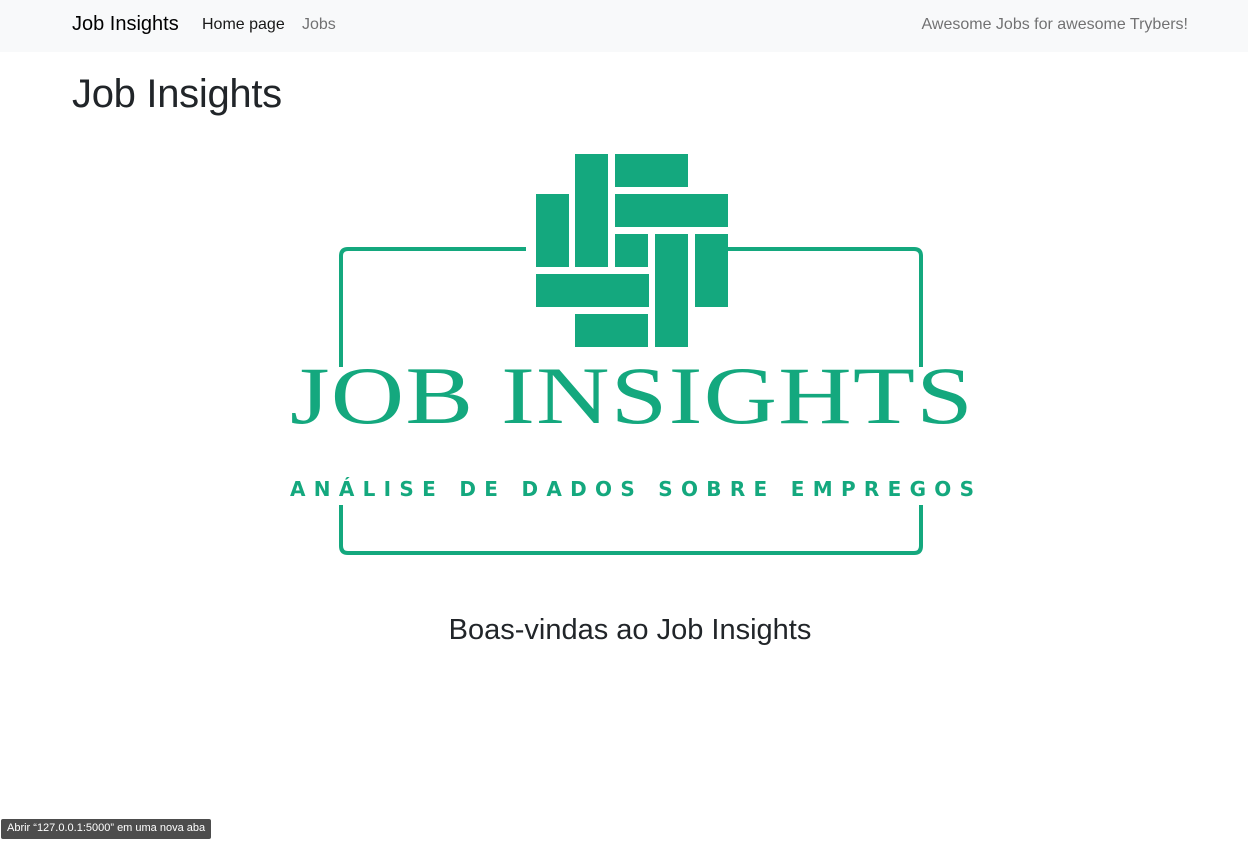 This screenshot has height=841, width=1248. Describe the element at coordinates (106, 829) in the screenshot. I see `link-status-tooltip: Abrir “127.0.0.1:5000” em uma nova aba` at that location.